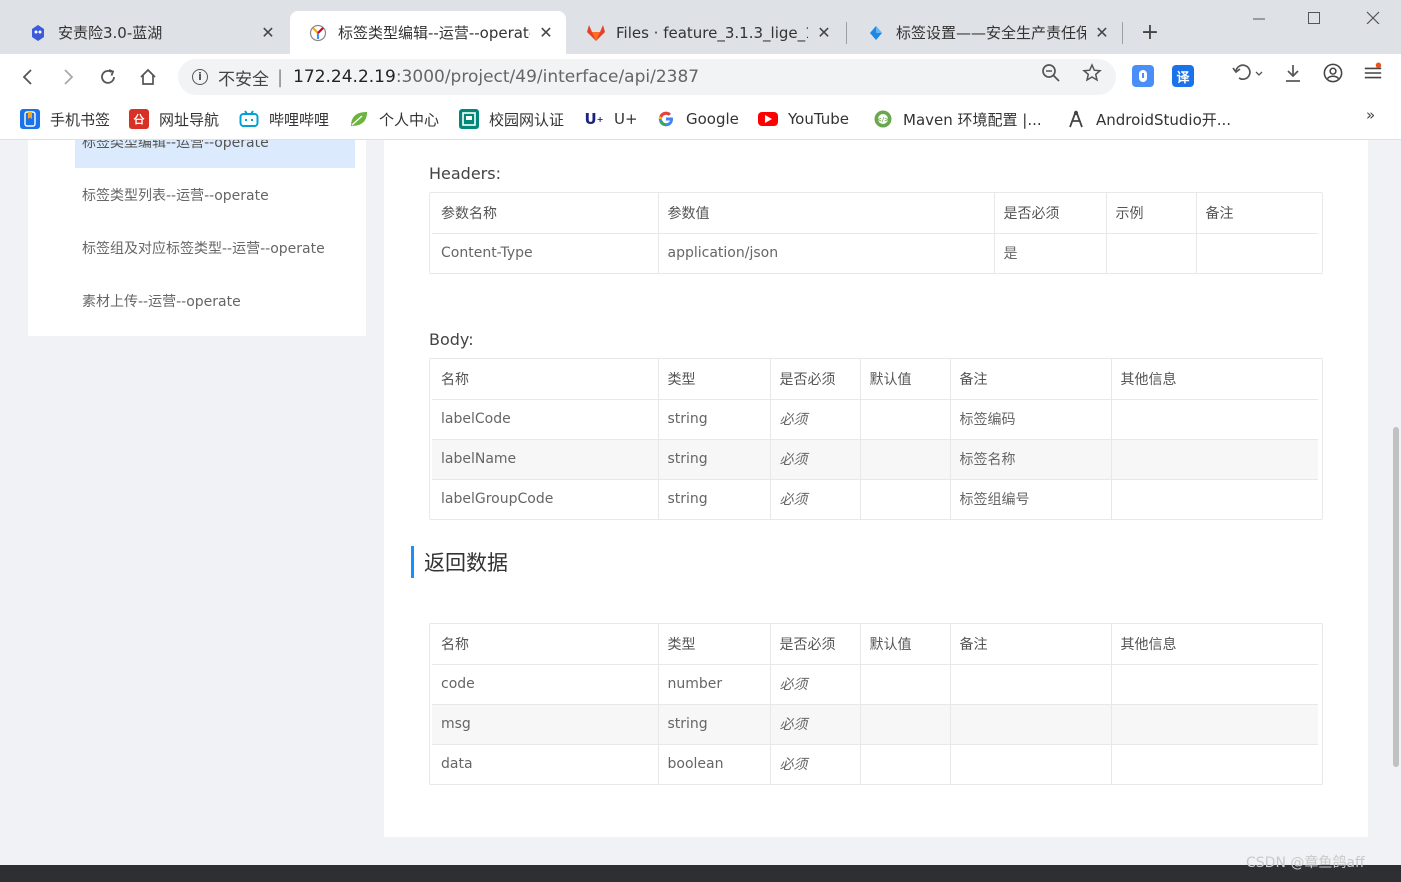 Image resolution: width=1401 pixels, height=882 pixels. I want to click on bookmark-item: 校园网认证, so click(511, 119).